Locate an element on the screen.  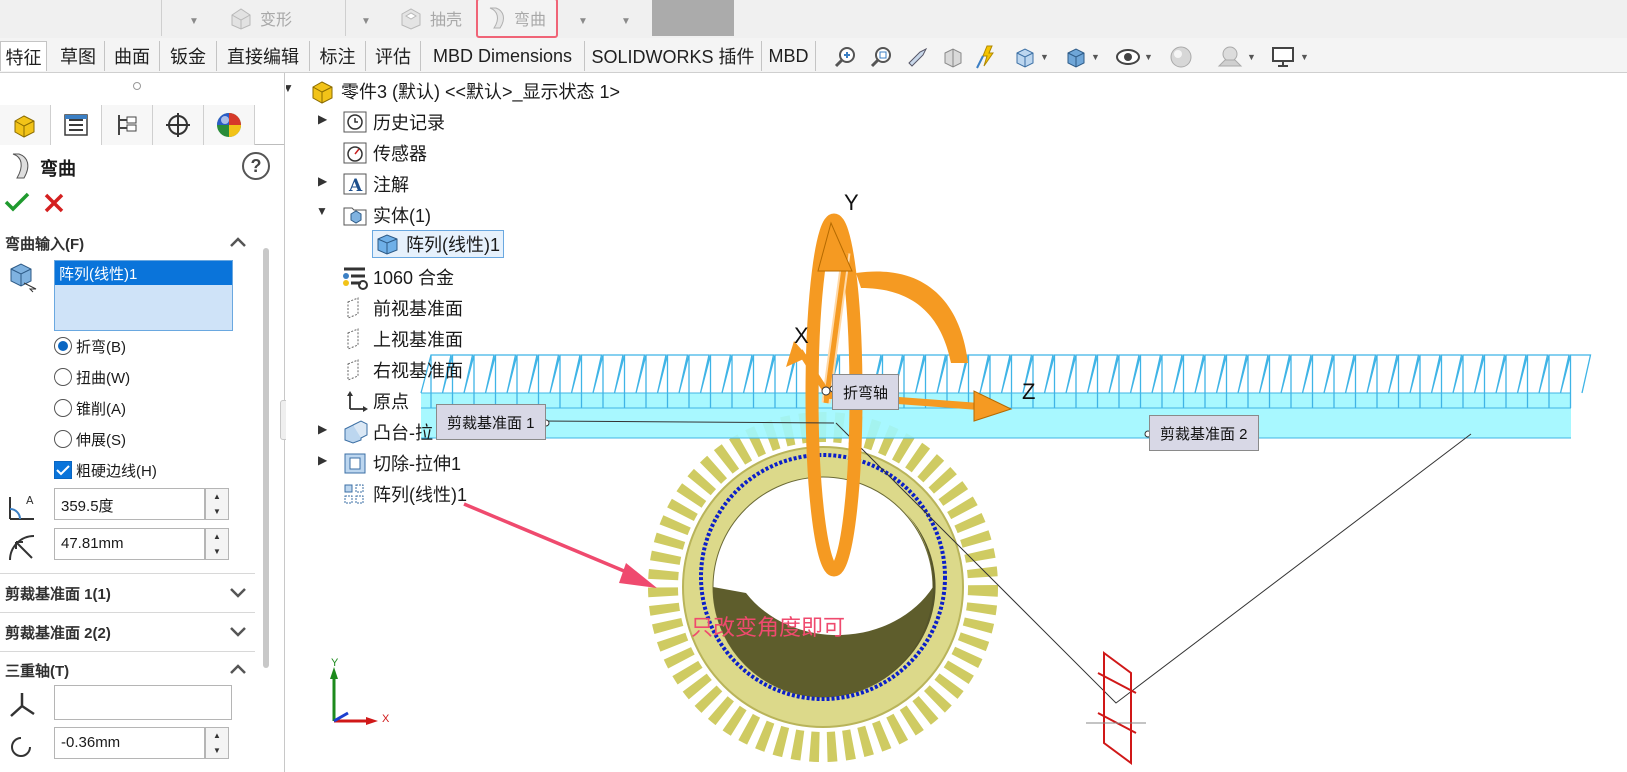
group-header-trim-plane-2: 剪裁基准面 2(2) is located at coordinates (127, 632).